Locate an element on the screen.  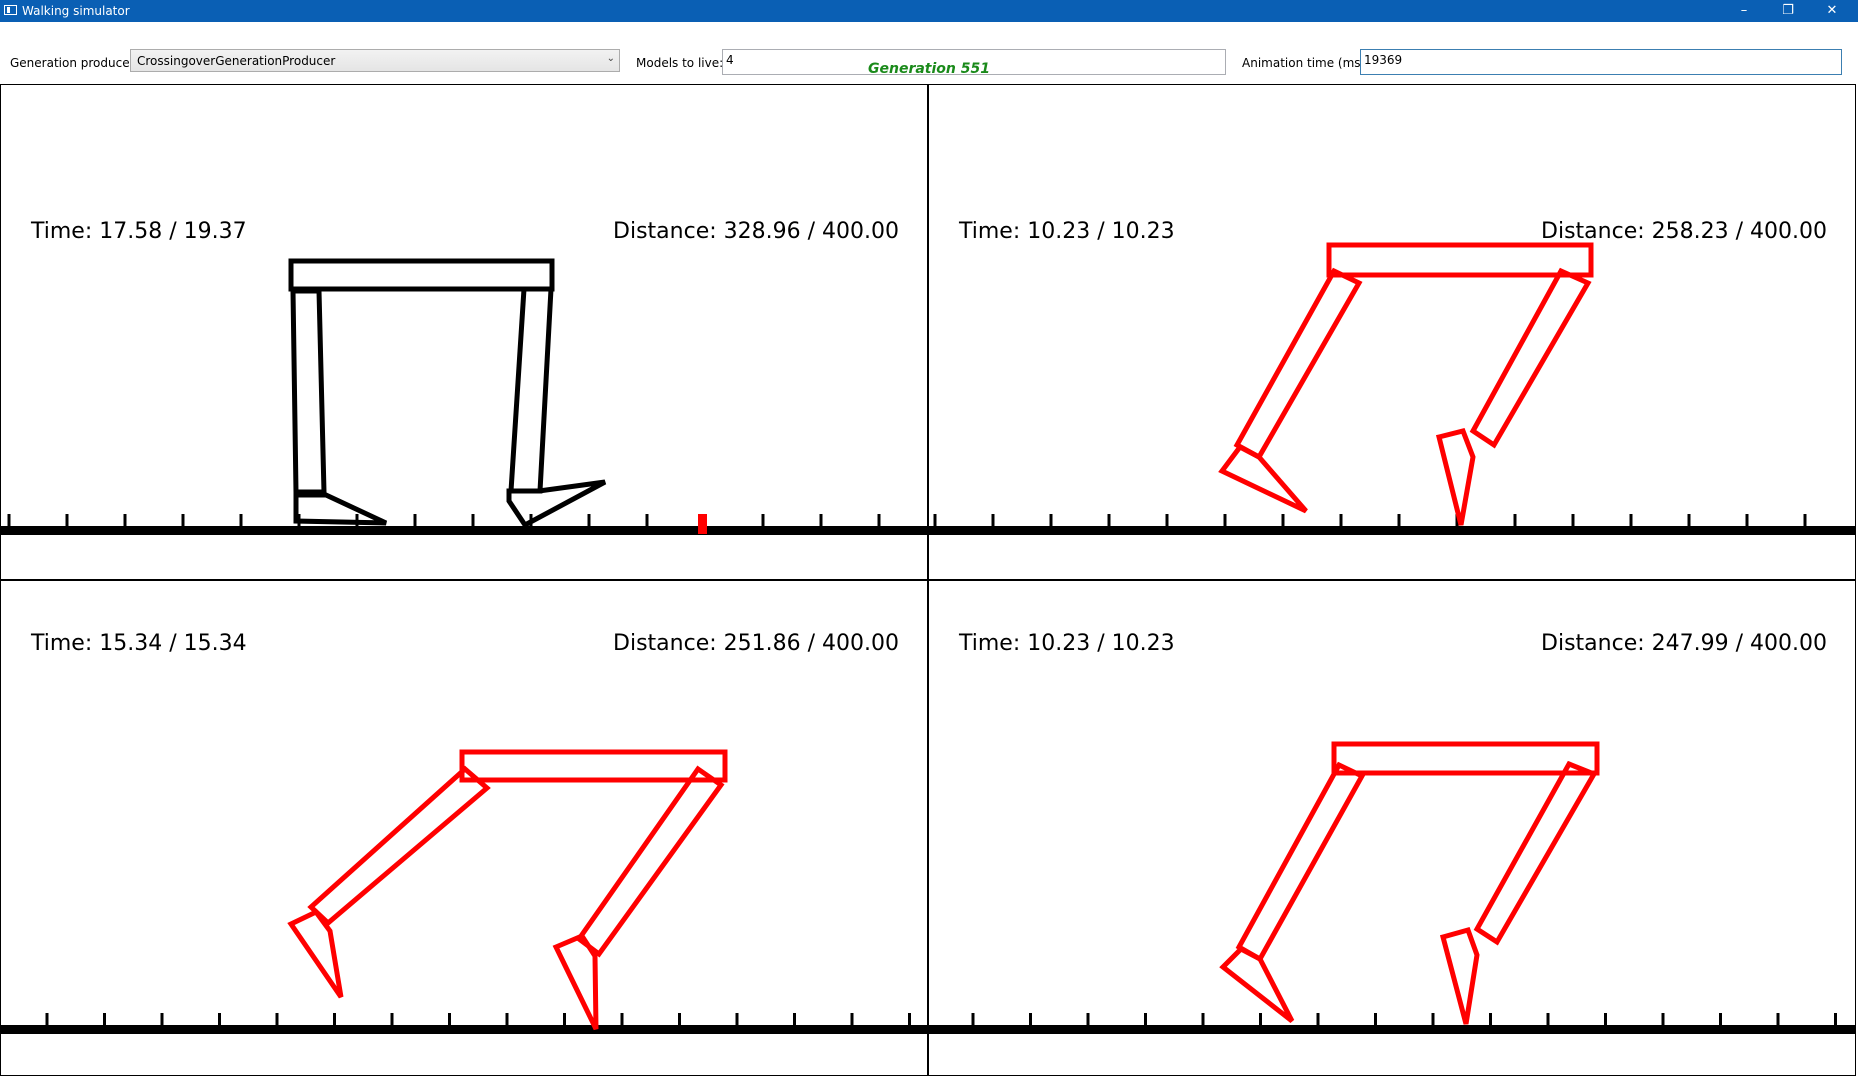
window-title: Walking simulator is located at coordinates (76, 11).